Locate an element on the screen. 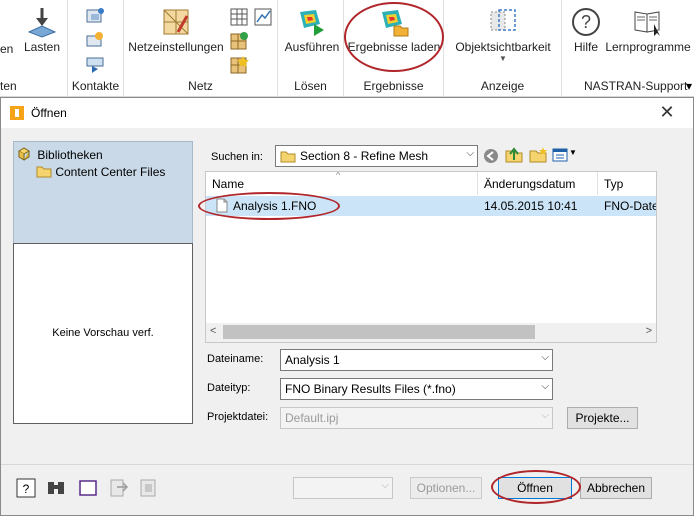 Image resolution: width=694 pixels, height=516 pixels. suchen-in-value: Section 8 - Refine Mesh is located at coordinates (364, 156).